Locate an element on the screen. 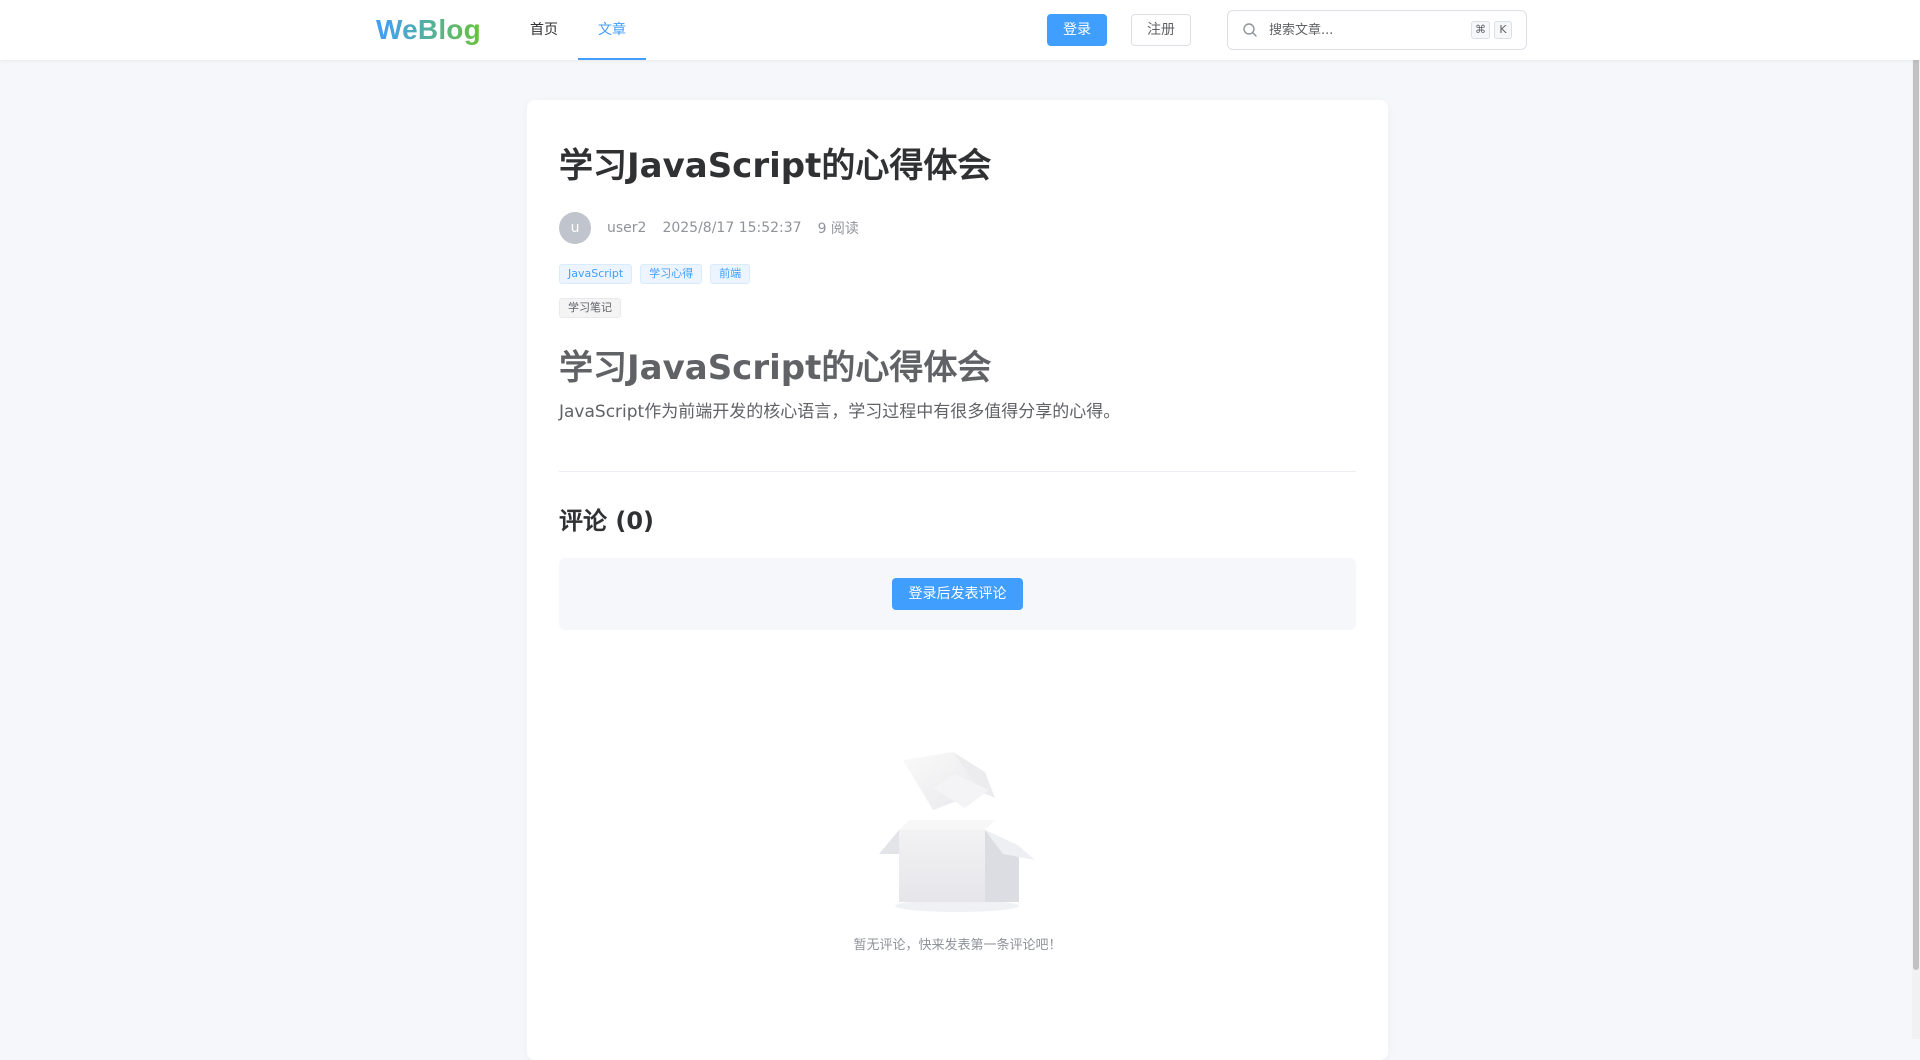  login-to-comment-button: 登录后发表评论 is located at coordinates (957, 594).